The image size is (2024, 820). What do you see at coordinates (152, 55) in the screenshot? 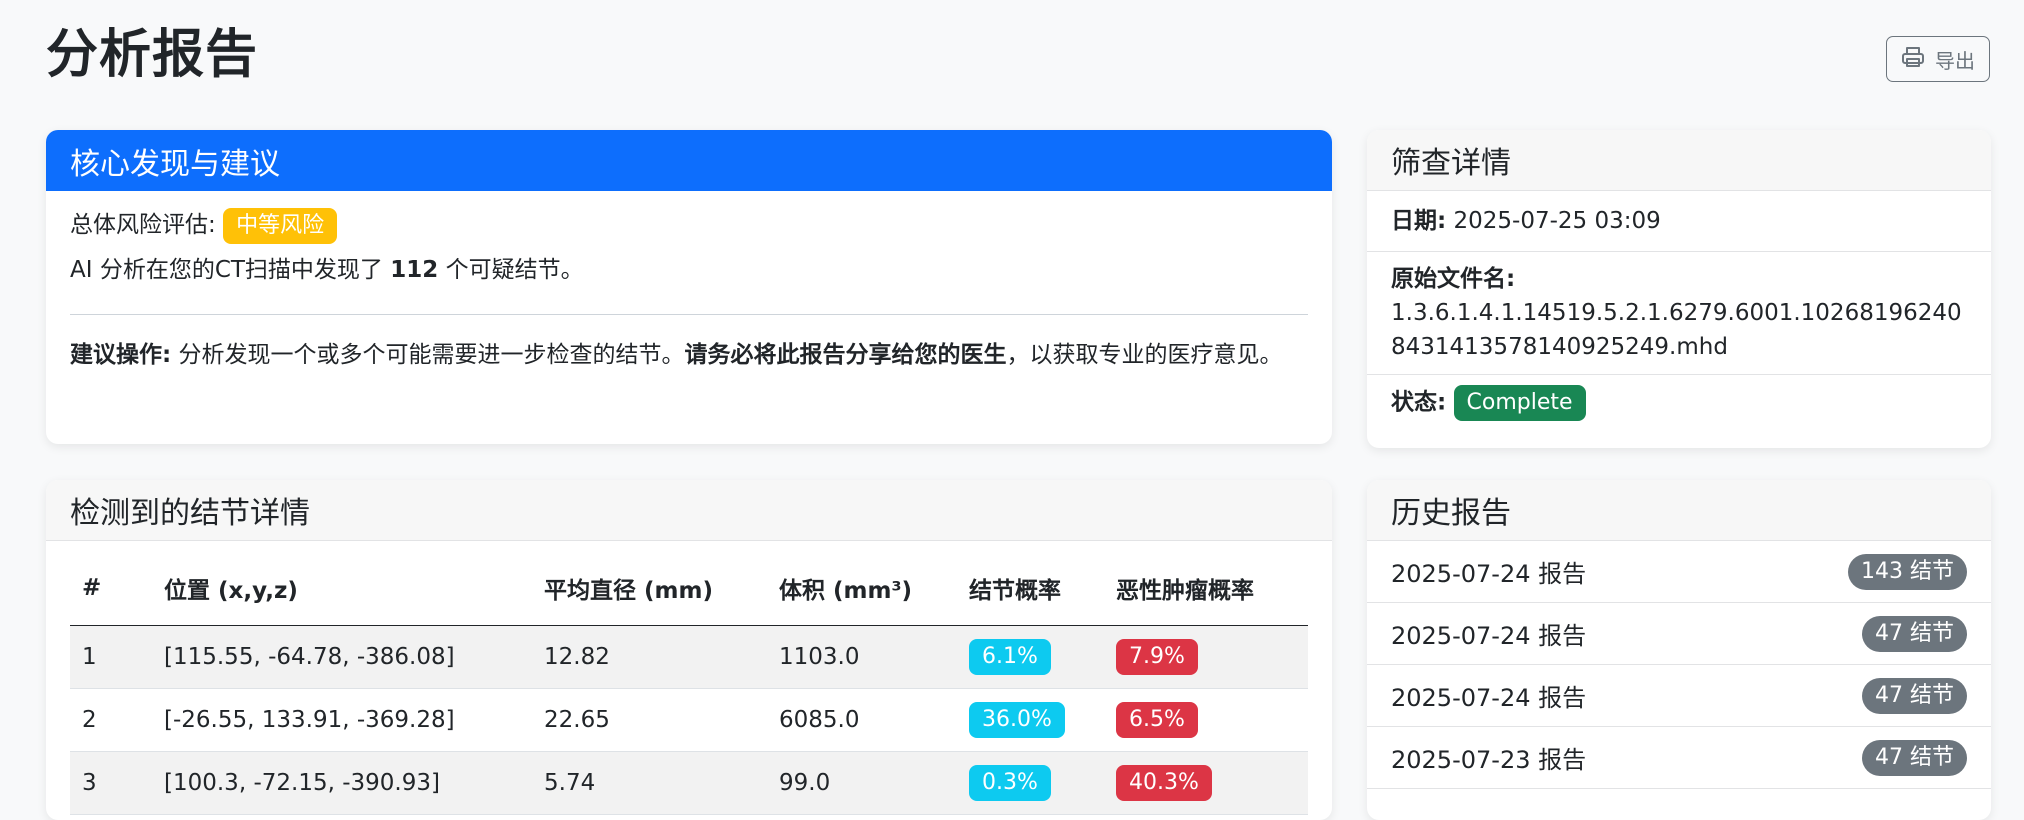
I see `page-title: 分析报告` at bounding box center [152, 55].